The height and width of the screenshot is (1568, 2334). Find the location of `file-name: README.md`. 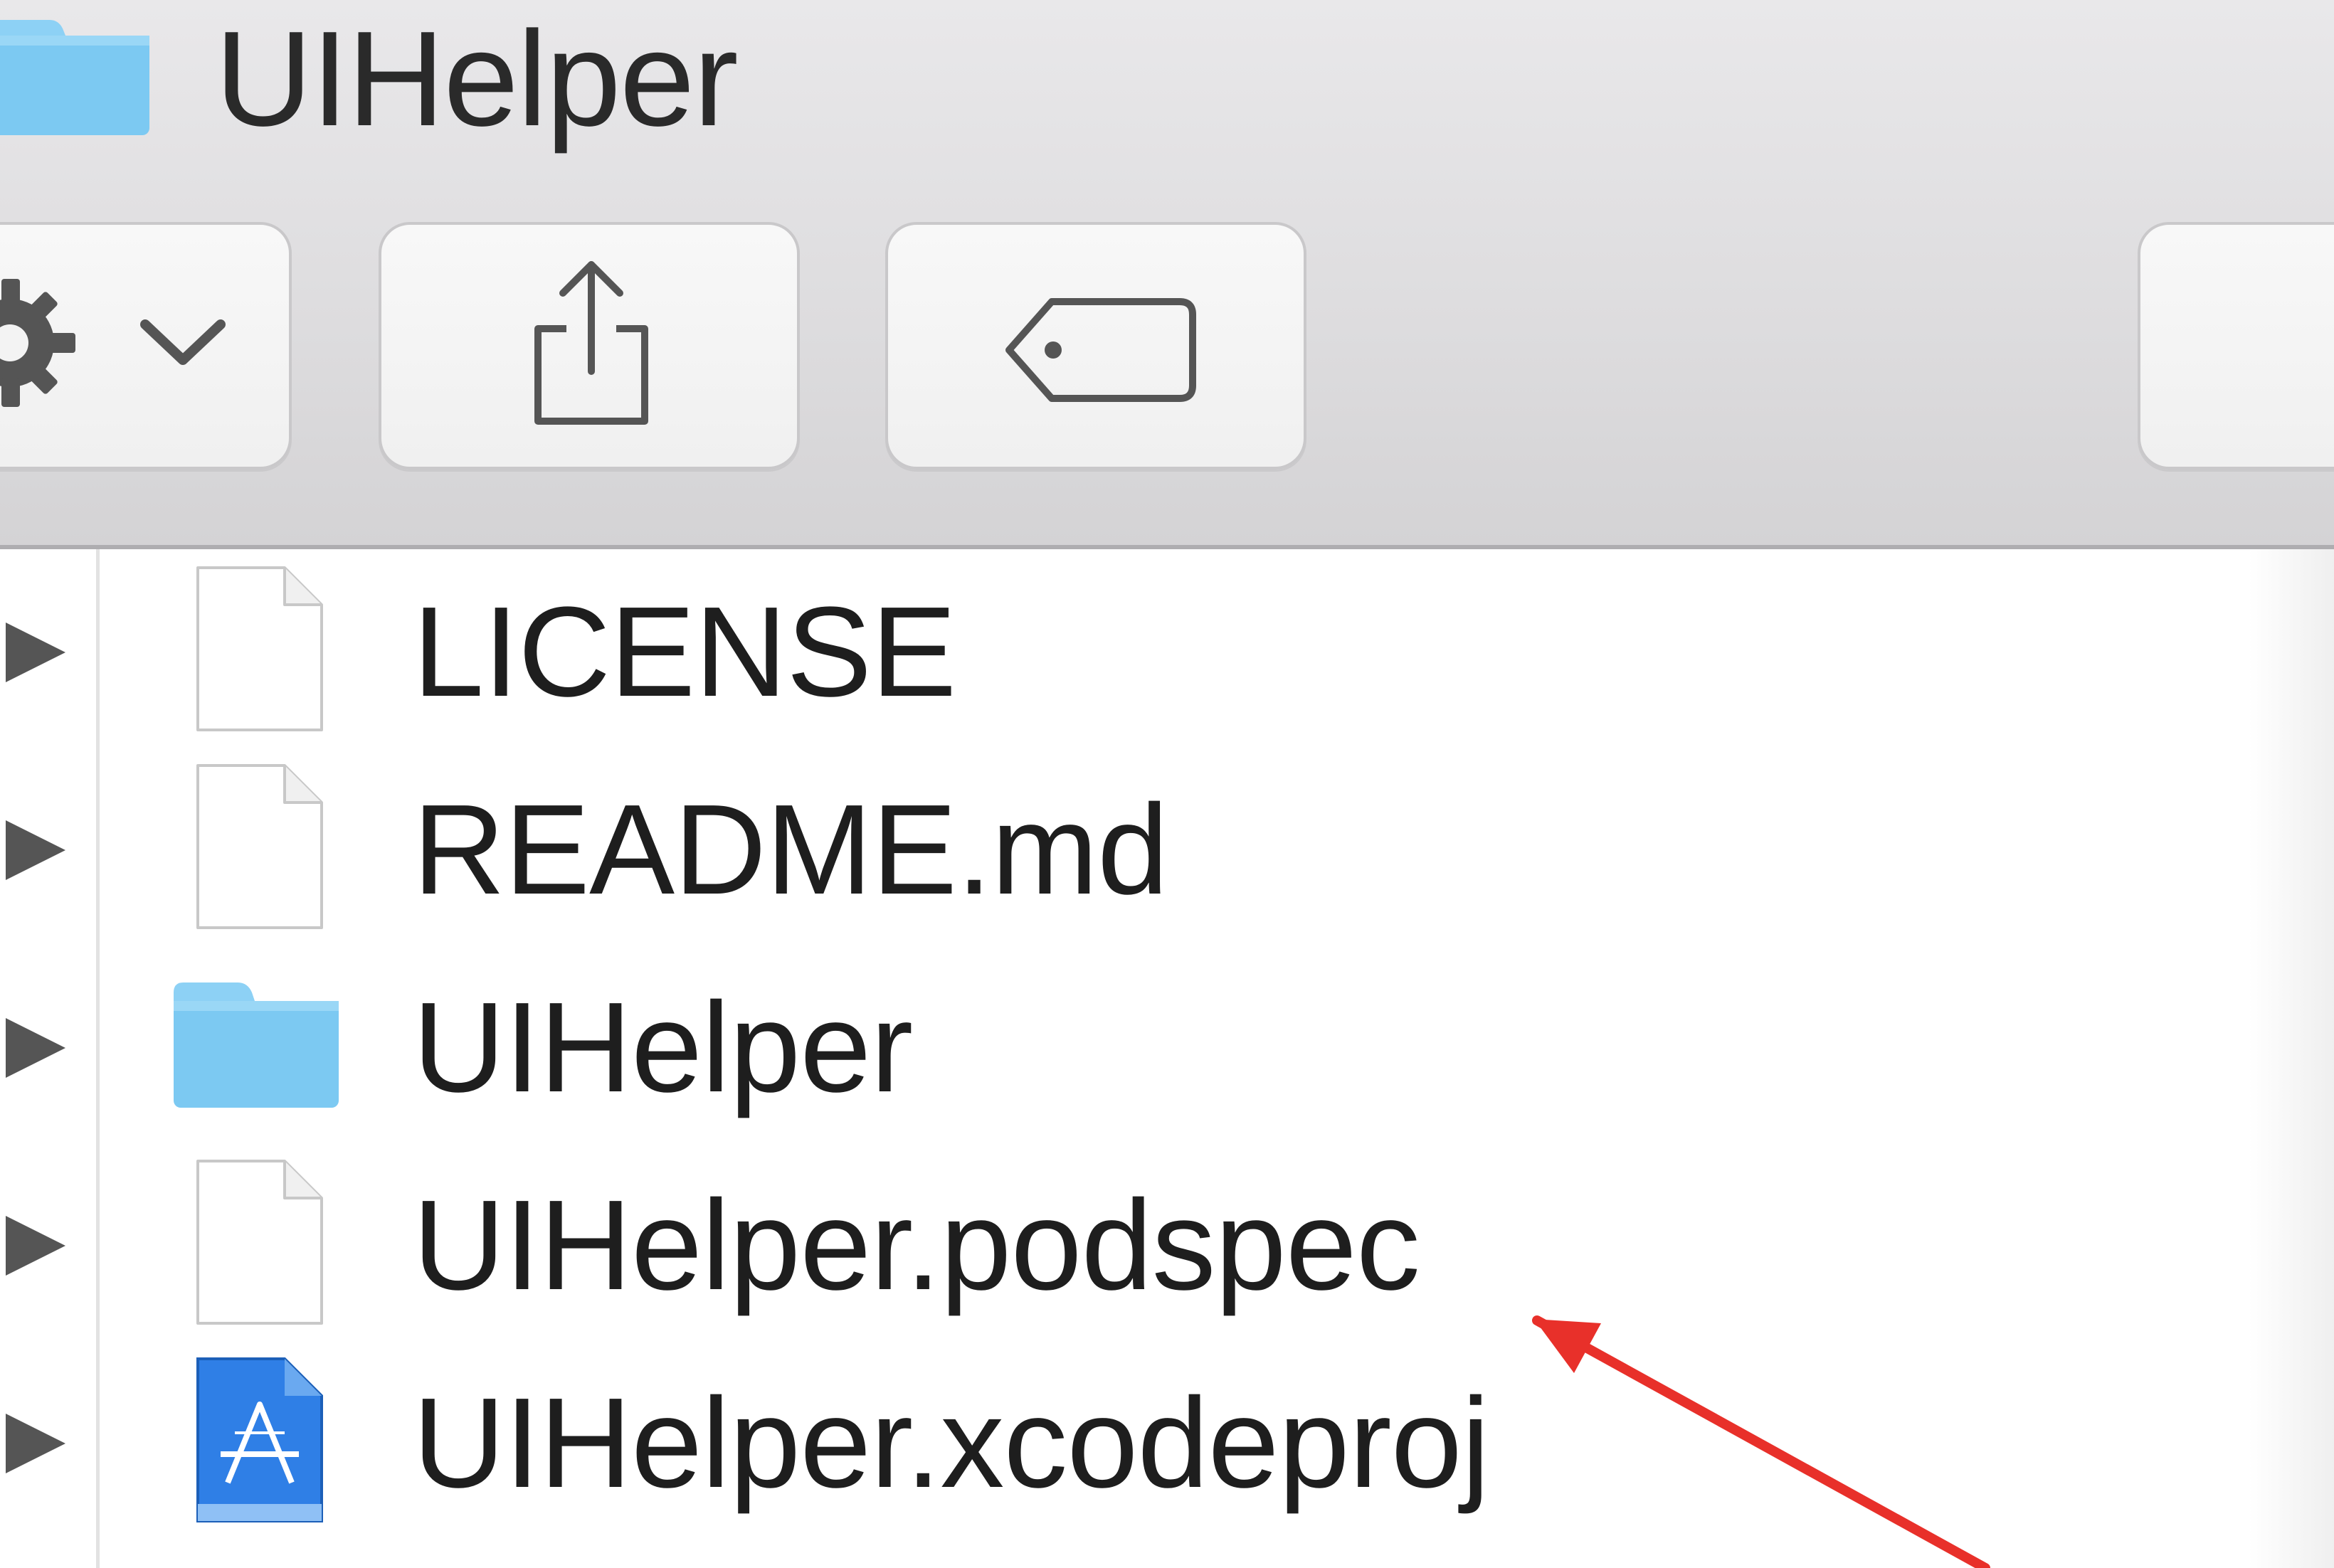

file-name: README.md is located at coordinates (790, 849).